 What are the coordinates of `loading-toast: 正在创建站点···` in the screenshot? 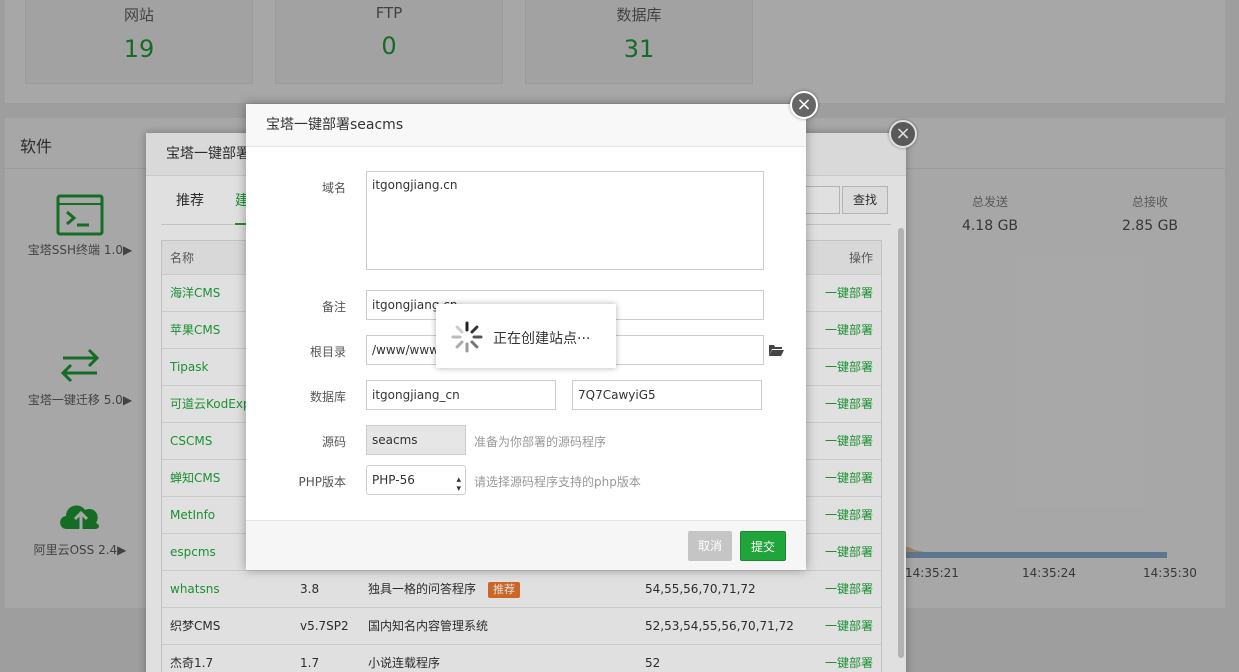 It's located at (526, 336).